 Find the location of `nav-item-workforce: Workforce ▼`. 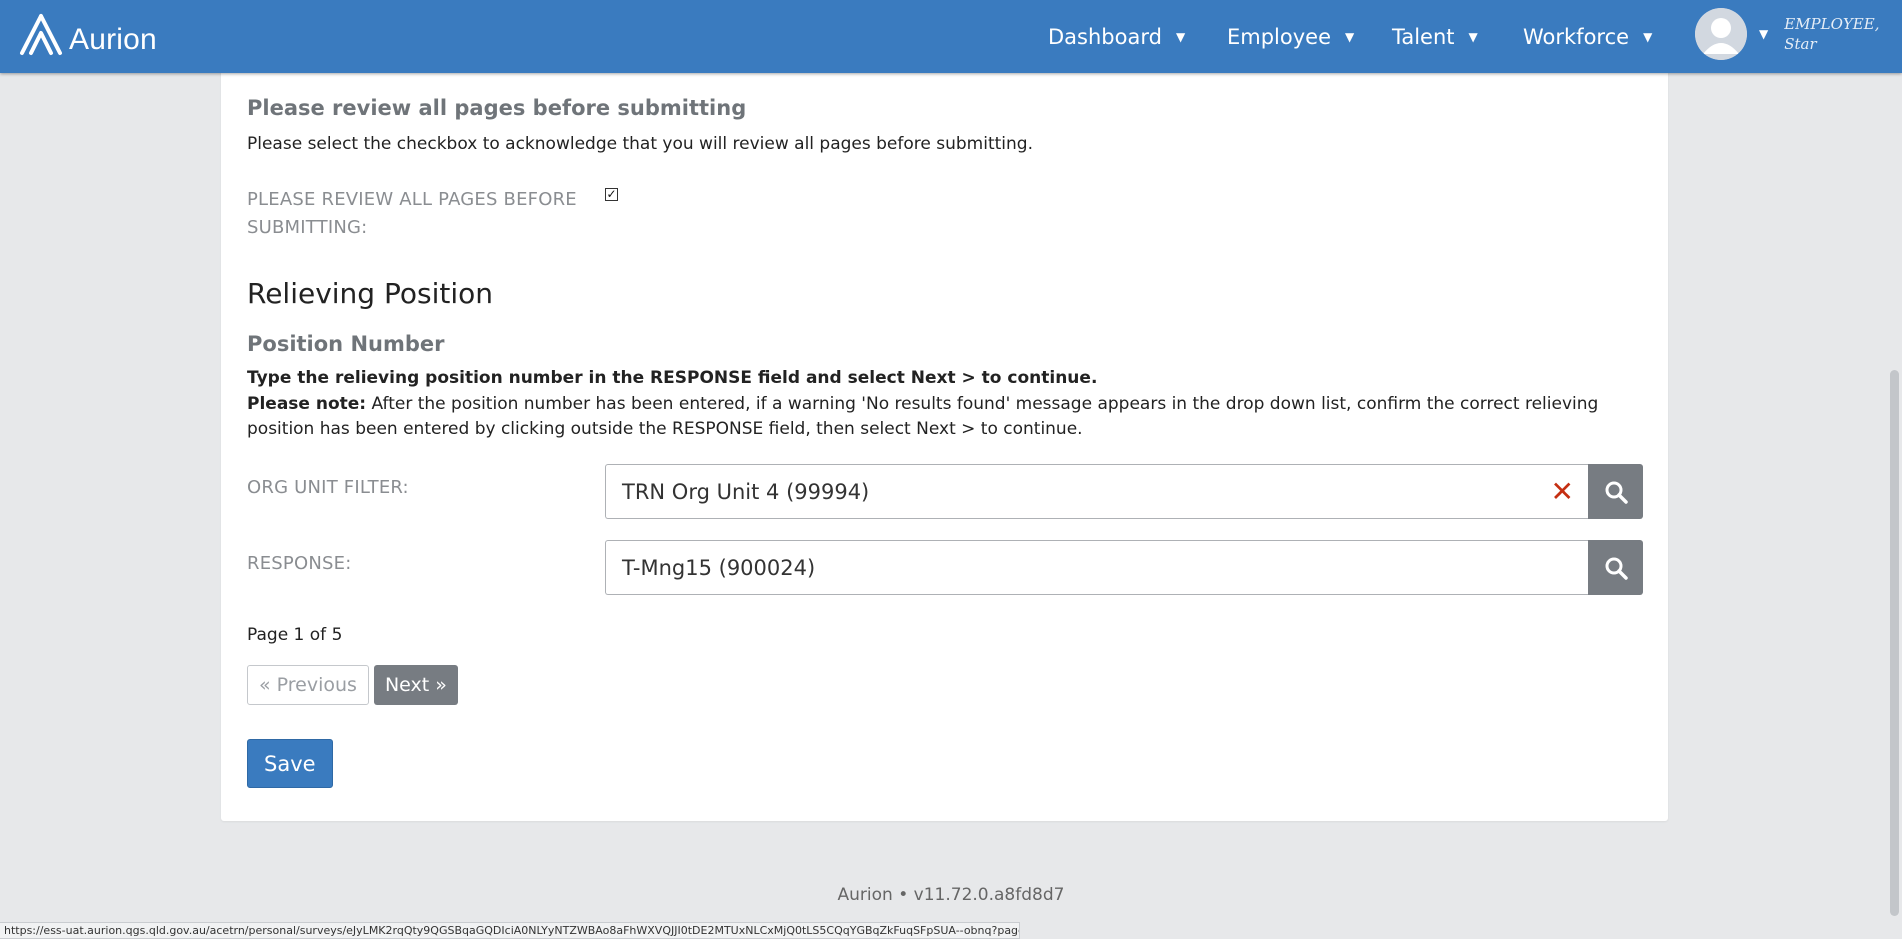

nav-item-workforce: Workforce ▼ is located at coordinates (1587, 36).